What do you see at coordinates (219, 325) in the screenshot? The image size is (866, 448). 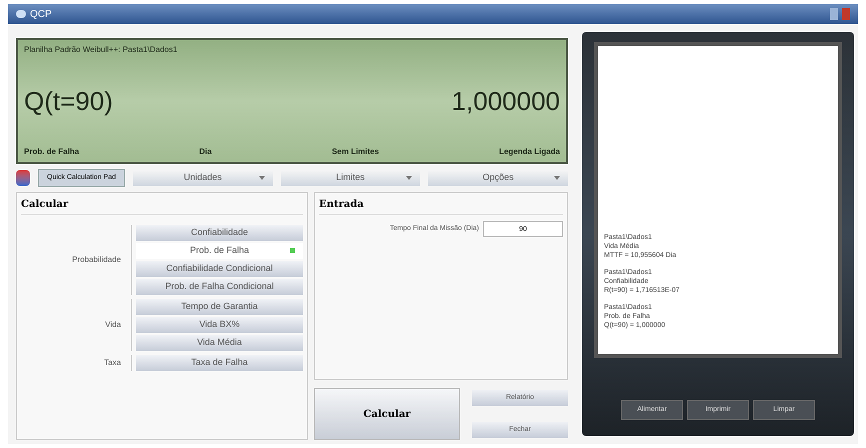 I see `option-button: Vida BX%` at bounding box center [219, 325].